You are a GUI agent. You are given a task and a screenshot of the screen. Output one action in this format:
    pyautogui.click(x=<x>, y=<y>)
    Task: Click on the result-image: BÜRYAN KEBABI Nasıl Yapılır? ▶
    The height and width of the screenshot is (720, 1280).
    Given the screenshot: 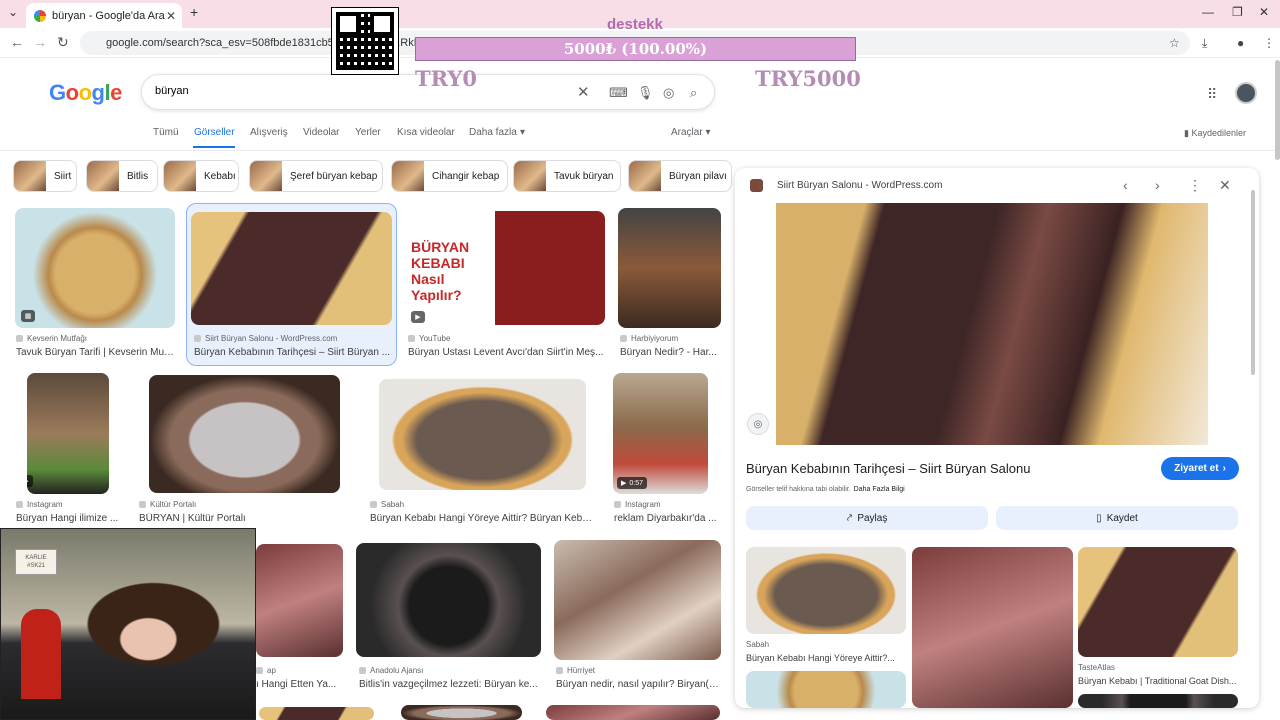 What is the action you would take?
    pyautogui.click(x=505, y=268)
    